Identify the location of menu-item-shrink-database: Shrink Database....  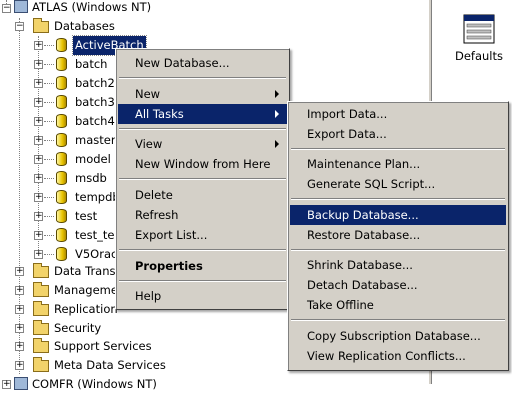
(398, 265).